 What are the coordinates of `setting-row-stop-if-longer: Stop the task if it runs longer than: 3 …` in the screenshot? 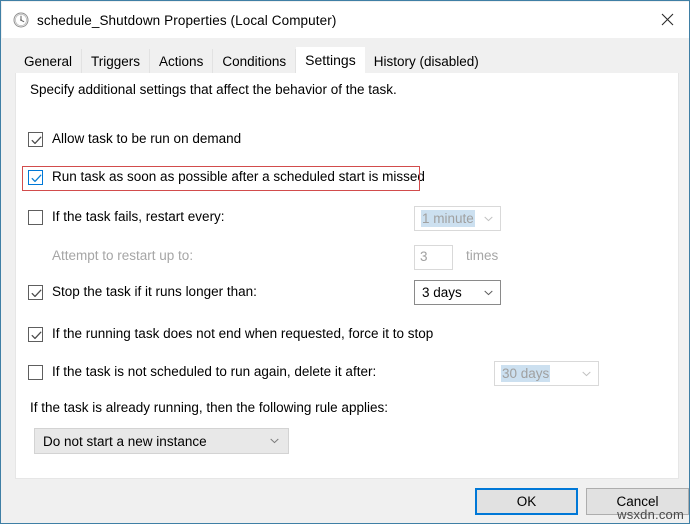 It's located at (348, 292).